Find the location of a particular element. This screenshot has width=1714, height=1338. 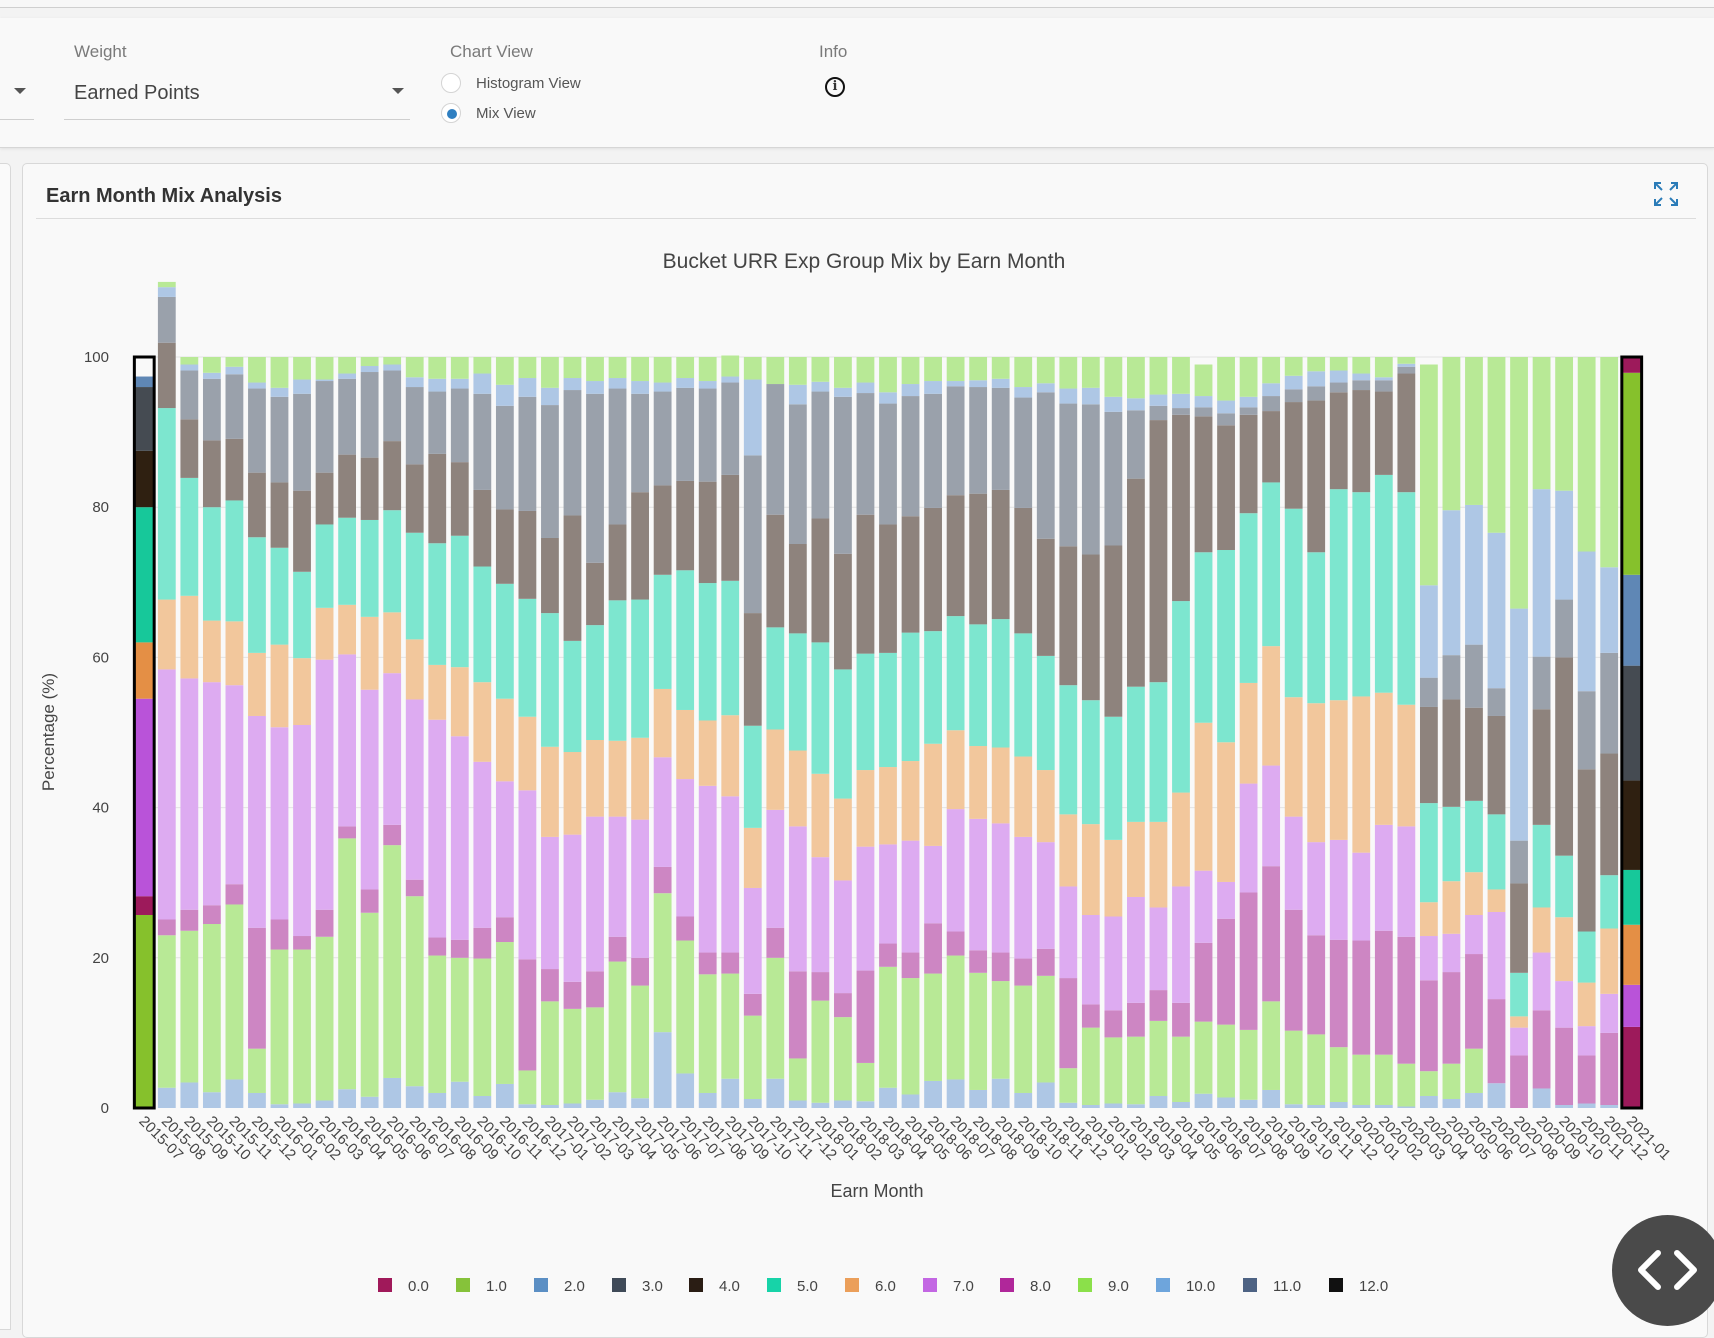

expand-icon is located at coordinates (1666, 194).